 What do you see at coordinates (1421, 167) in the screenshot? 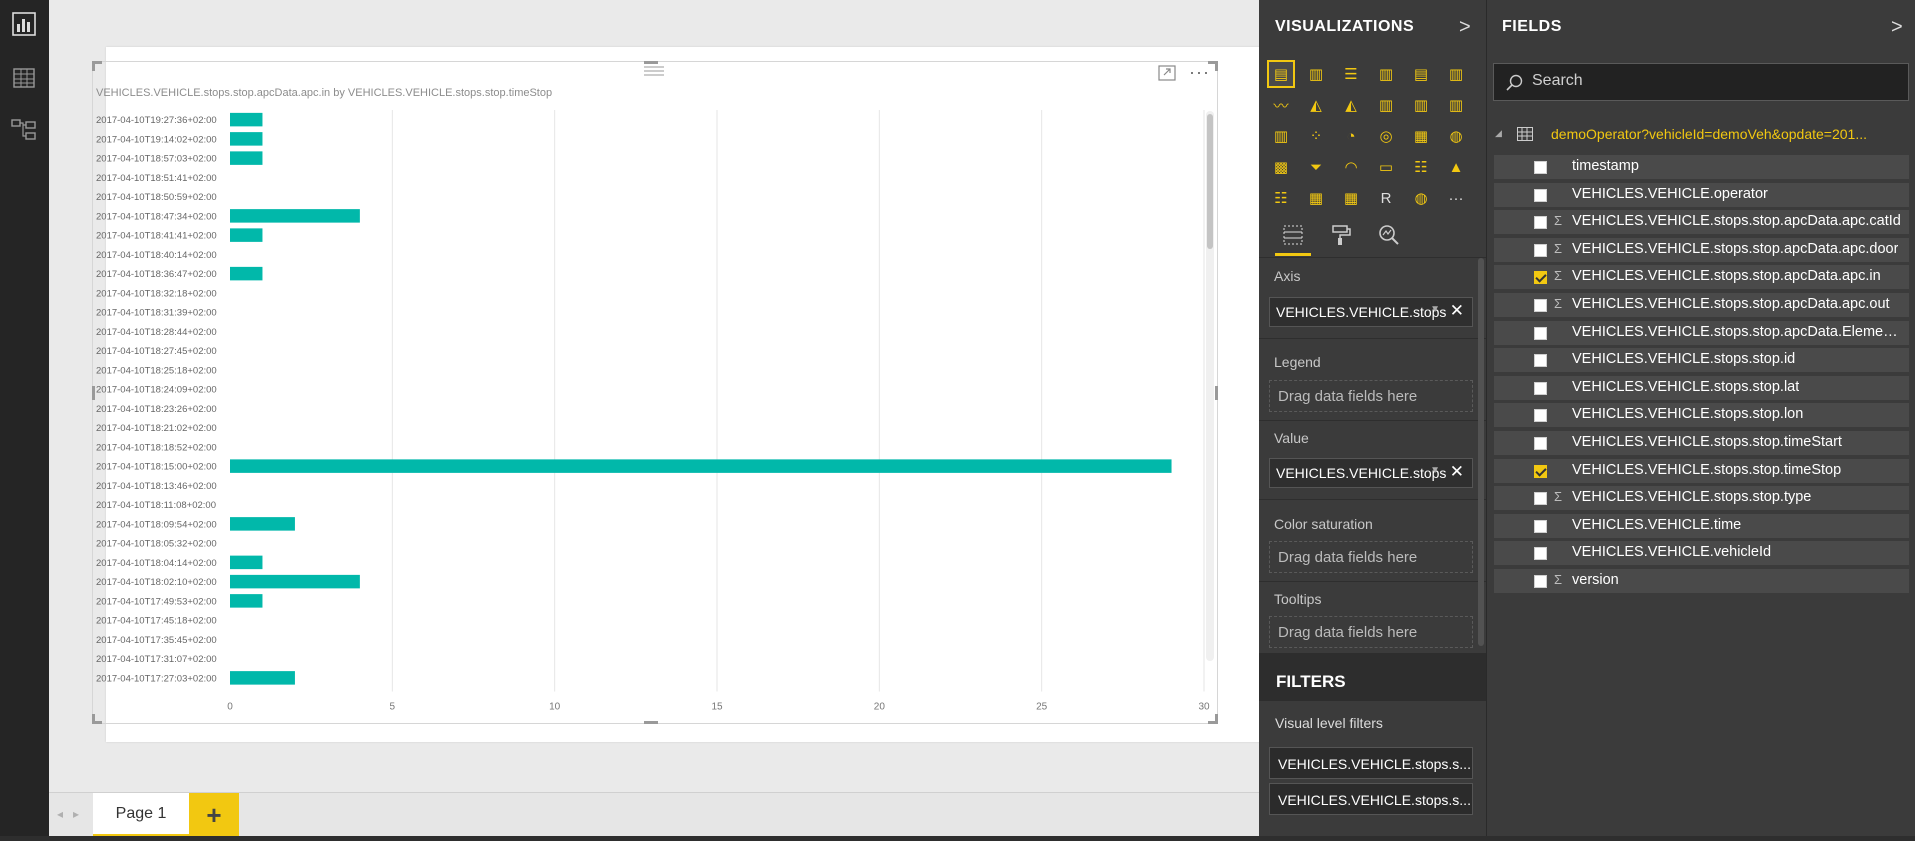
I see `multi-row-card-icon: ☷` at bounding box center [1421, 167].